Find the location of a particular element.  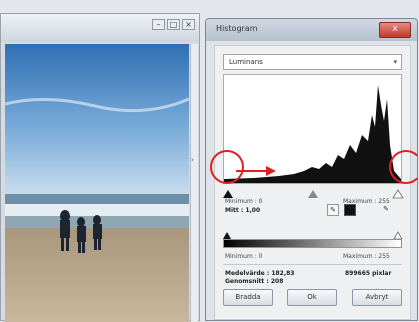

black-swatch is located at coordinates (350, 210).